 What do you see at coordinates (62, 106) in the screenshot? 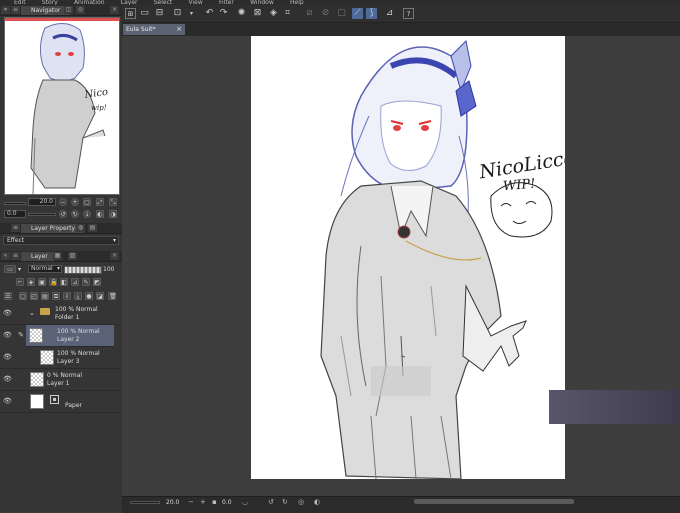
I see `navigator-preview: Nico wip!` at bounding box center [62, 106].